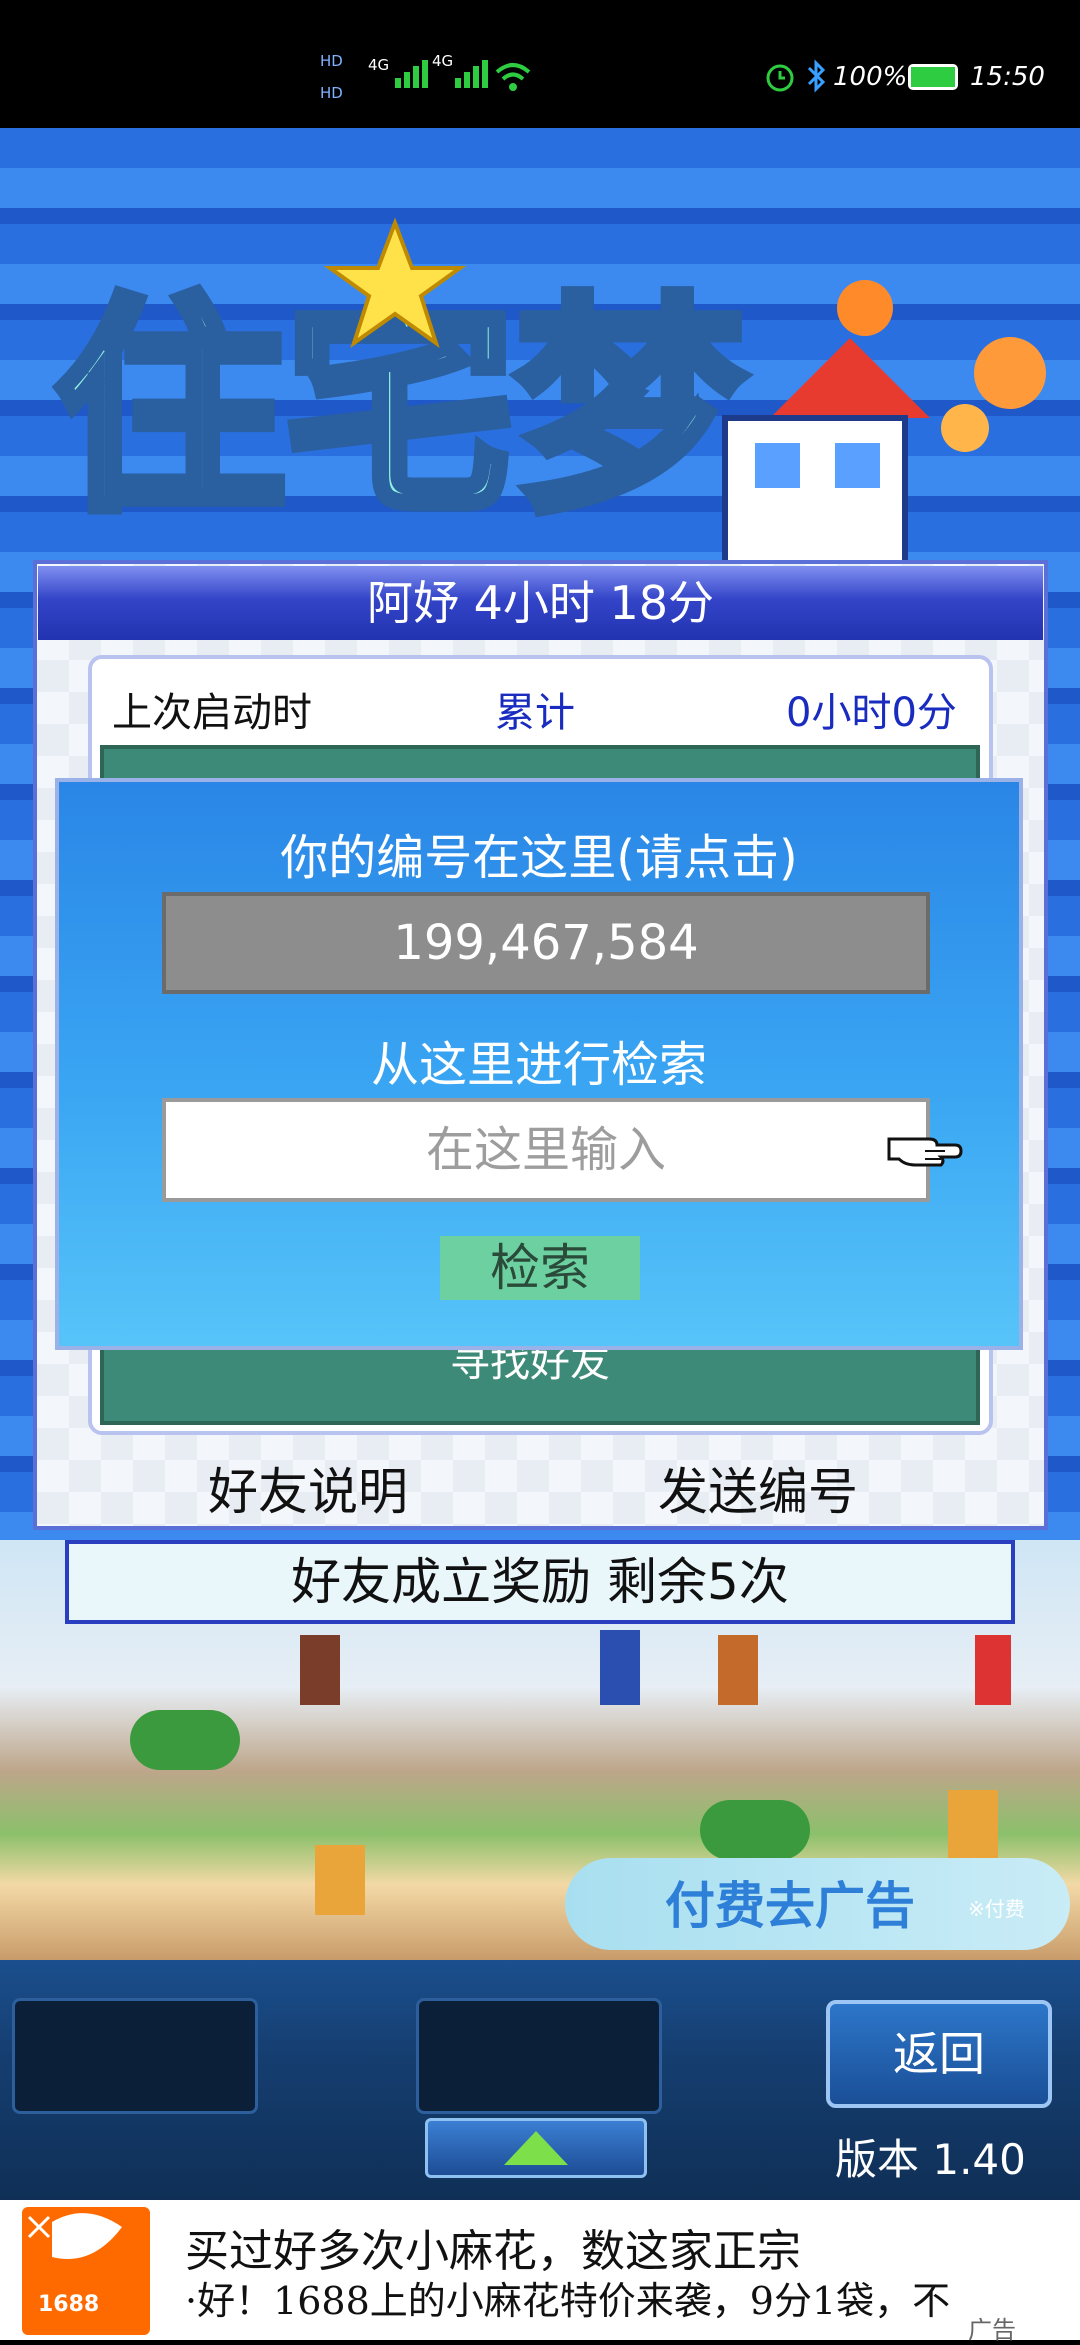 This screenshot has height=2345, width=1080. What do you see at coordinates (996, 1909) in the screenshot?
I see `remove-ads-note: ※付费` at bounding box center [996, 1909].